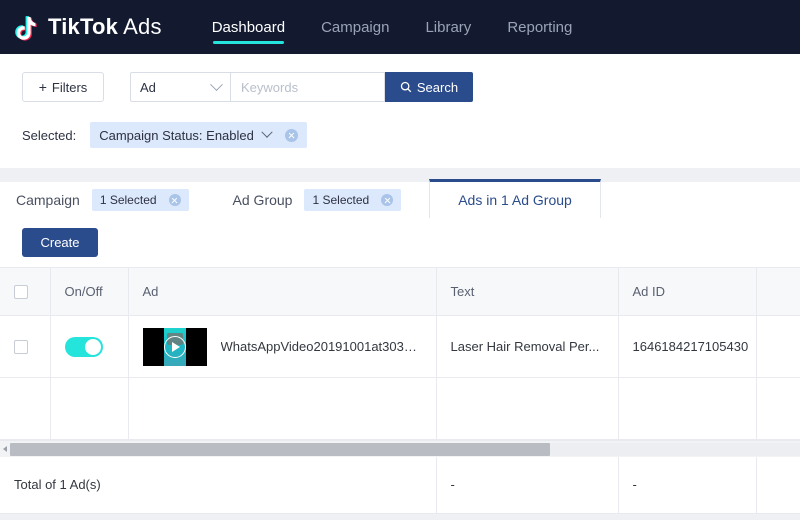 The width and height of the screenshot is (800, 520). I want to click on header-on-off: On/Off, so click(89, 291).